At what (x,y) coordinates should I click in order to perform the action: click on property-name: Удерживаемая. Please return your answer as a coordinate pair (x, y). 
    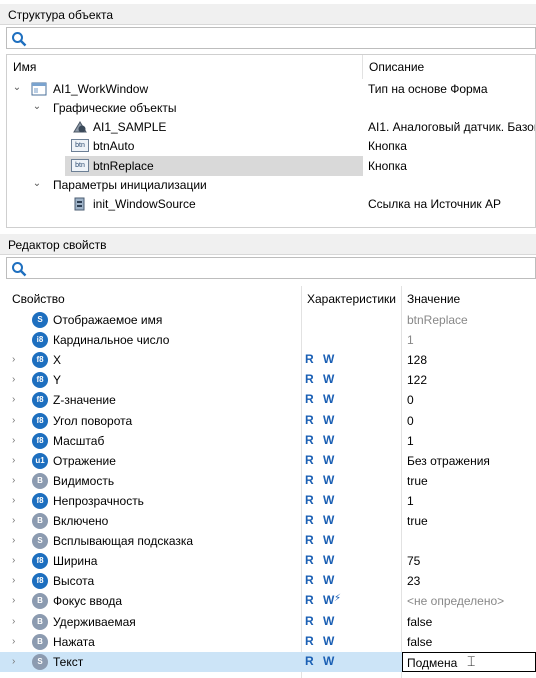
    Looking at the image, I should click on (94, 622).